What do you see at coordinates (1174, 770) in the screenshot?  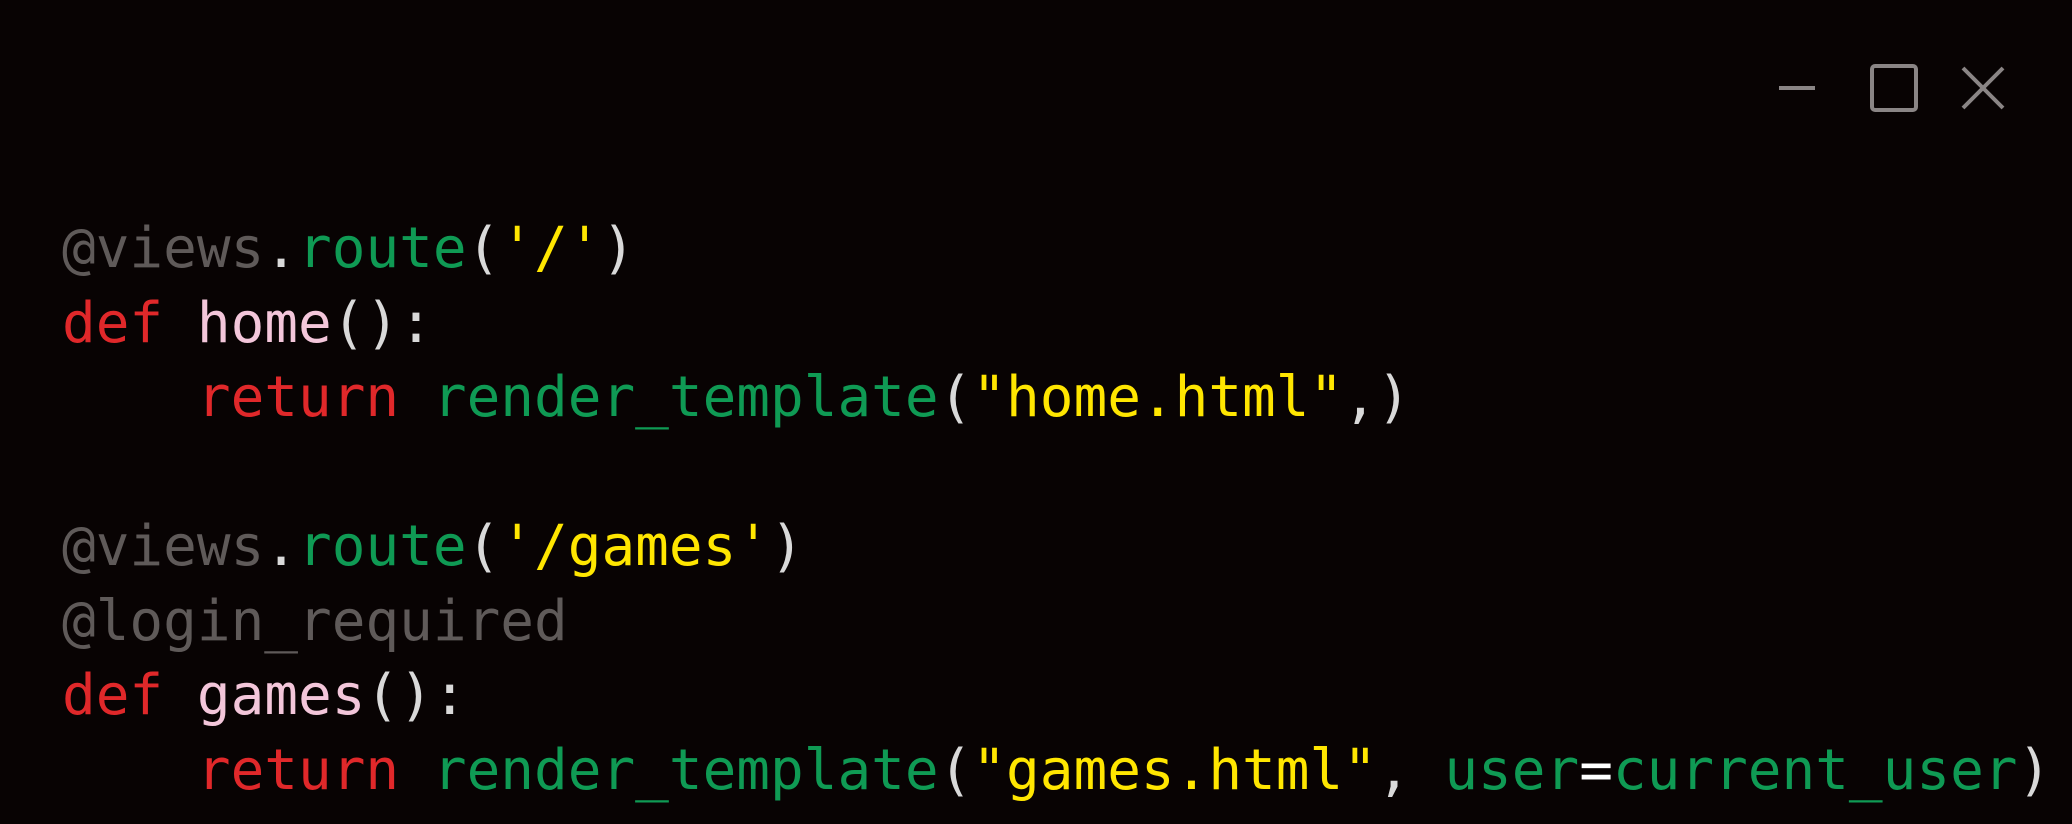 I see `code-token-string: "games.html"` at bounding box center [1174, 770].